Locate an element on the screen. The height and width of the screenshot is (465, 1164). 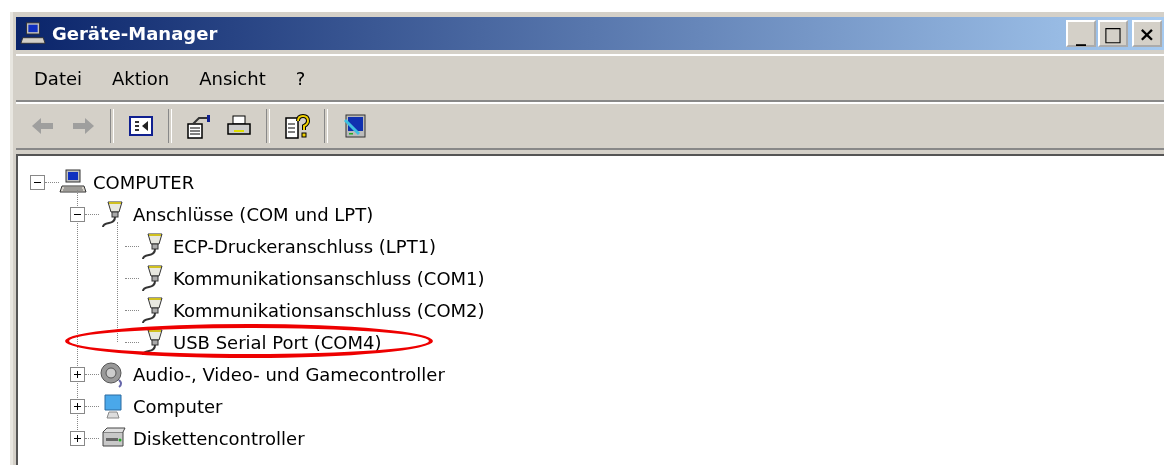
tree-item: Audio-, Video- und Gamecontroller is located at coordinates (289, 374).